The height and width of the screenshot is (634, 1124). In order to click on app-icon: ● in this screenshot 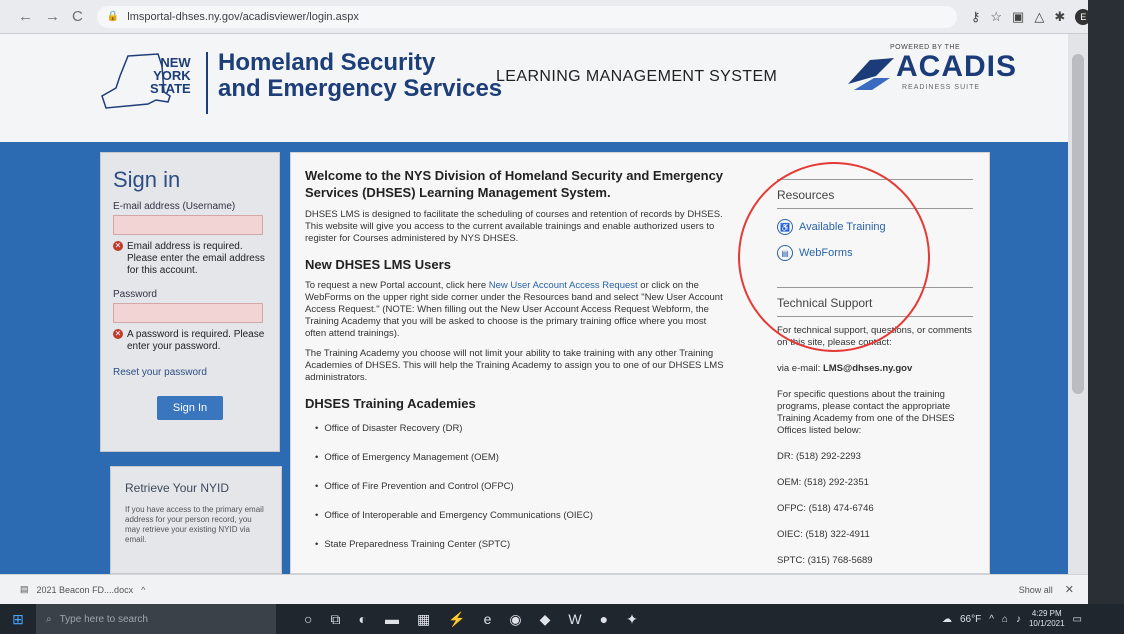, I will do `click(604, 619)`.